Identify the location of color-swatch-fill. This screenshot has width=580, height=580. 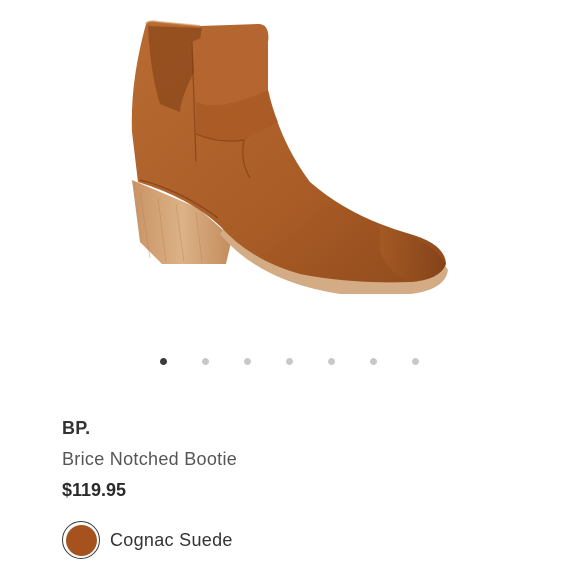
(81, 540).